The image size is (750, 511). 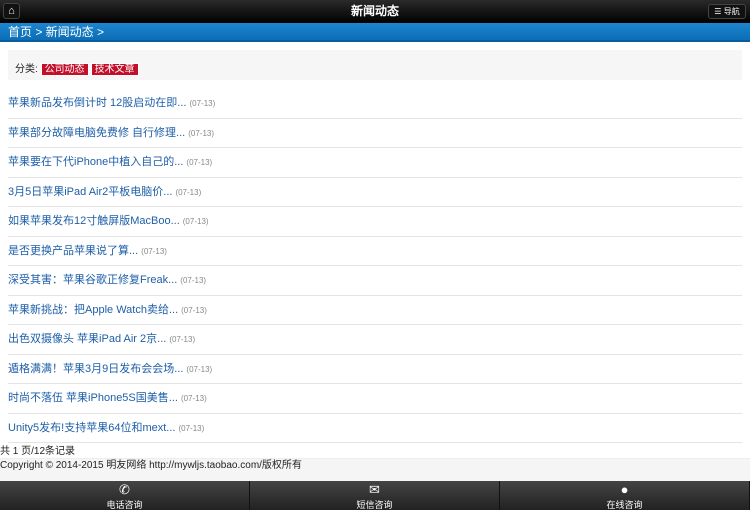 I want to click on nav-label: 导航, so click(x=731, y=11).